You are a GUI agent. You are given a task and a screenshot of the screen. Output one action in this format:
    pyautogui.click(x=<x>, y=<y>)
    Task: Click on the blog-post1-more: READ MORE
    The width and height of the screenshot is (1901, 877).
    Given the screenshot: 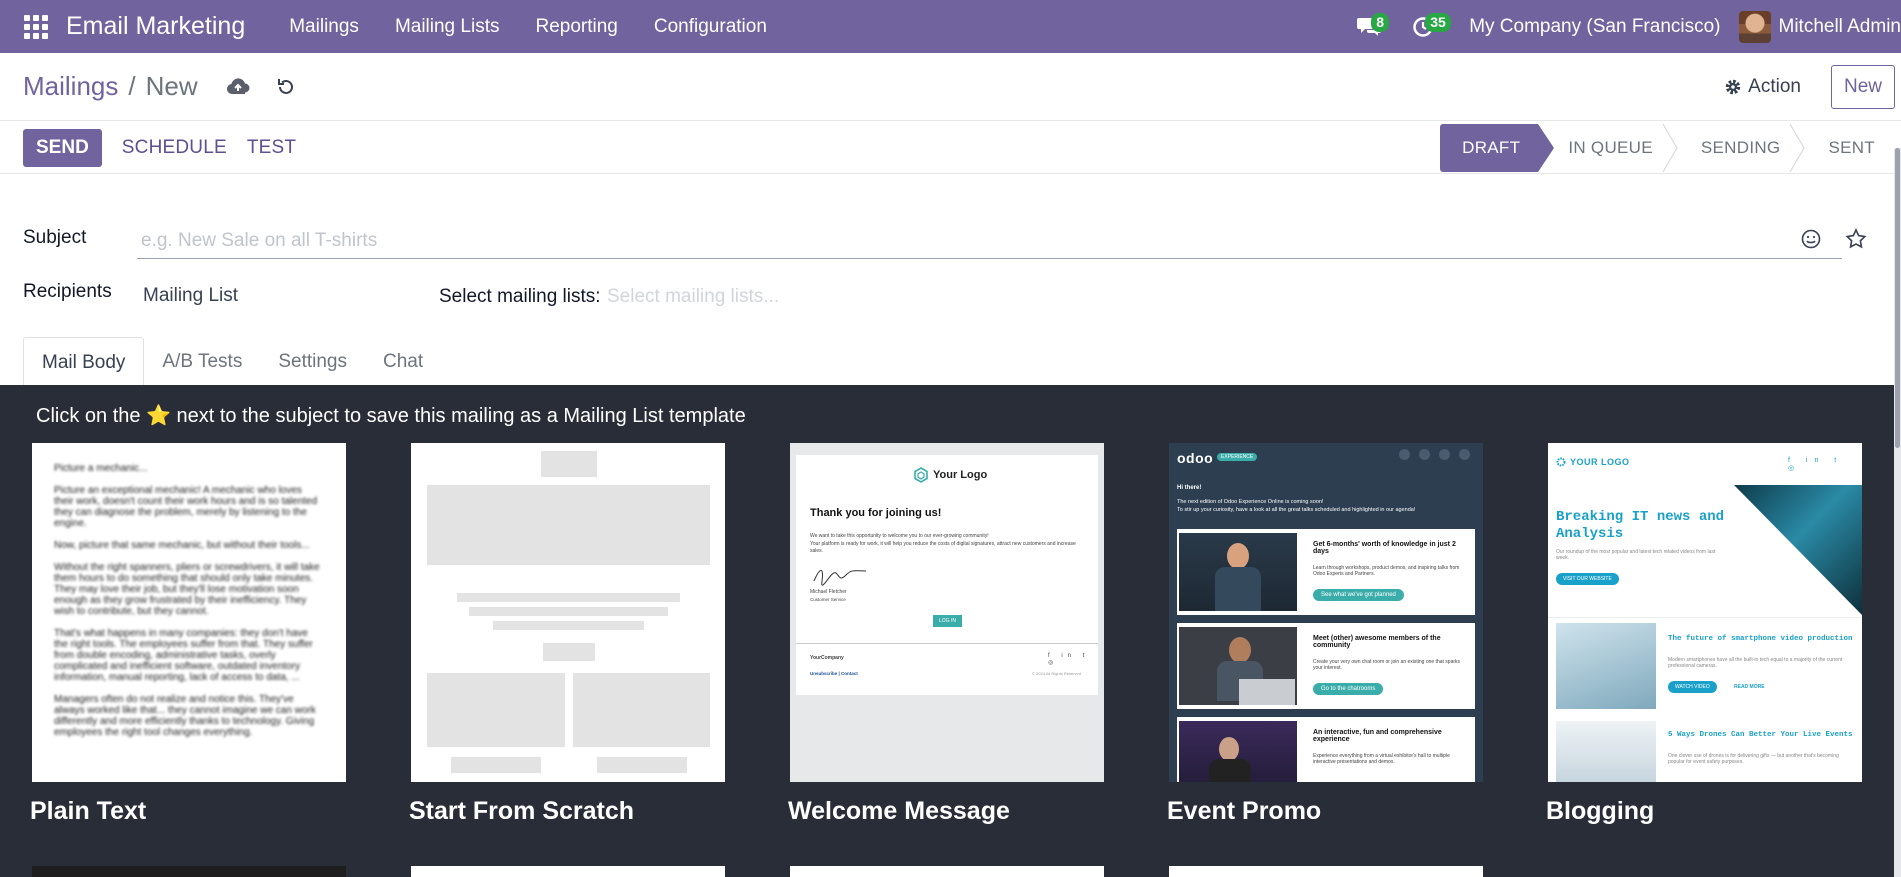 What is the action you would take?
    pyautogui.click(x=1749, y=687)
    